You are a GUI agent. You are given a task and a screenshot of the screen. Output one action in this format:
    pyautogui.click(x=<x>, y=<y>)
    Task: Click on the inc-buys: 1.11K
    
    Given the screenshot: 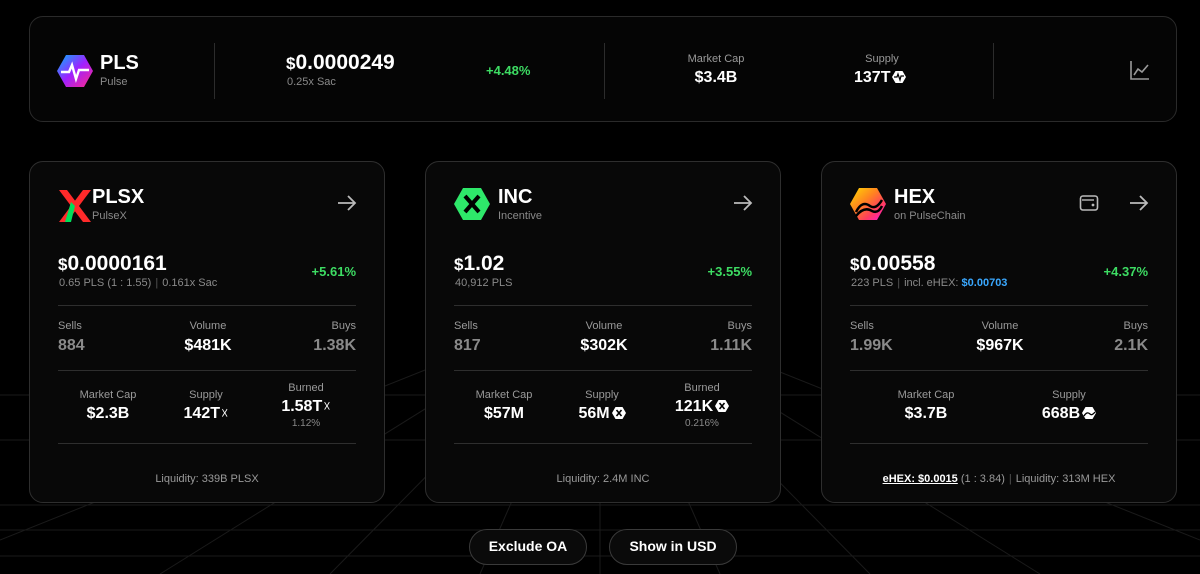 What is the action you would take?
    pyautogui.click(x=731, y=345)
    